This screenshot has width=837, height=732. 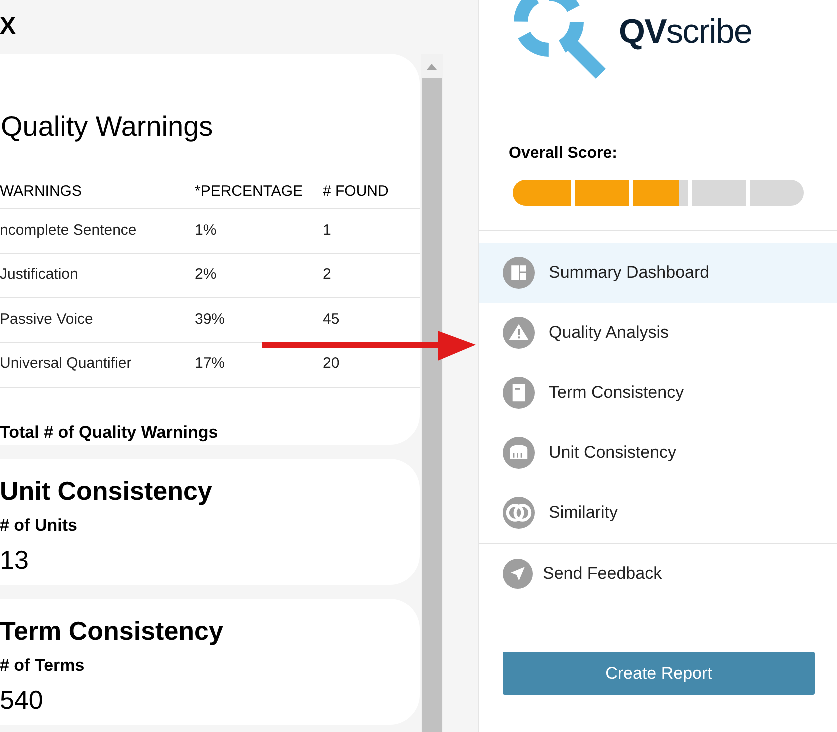 I want to click on table-cell-text: 2%, so click(x=206, y=275).